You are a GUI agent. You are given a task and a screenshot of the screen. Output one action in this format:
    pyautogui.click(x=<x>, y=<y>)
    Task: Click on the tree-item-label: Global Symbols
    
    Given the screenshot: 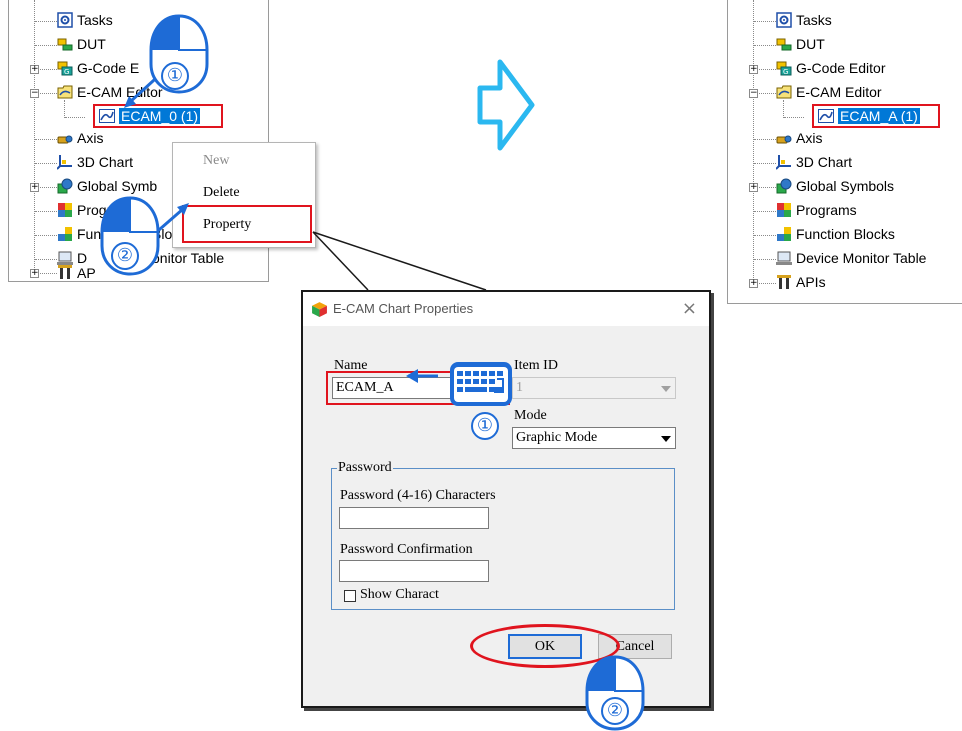 What is the action you would take?
    pyautogui.click(x=845, y=186)
    